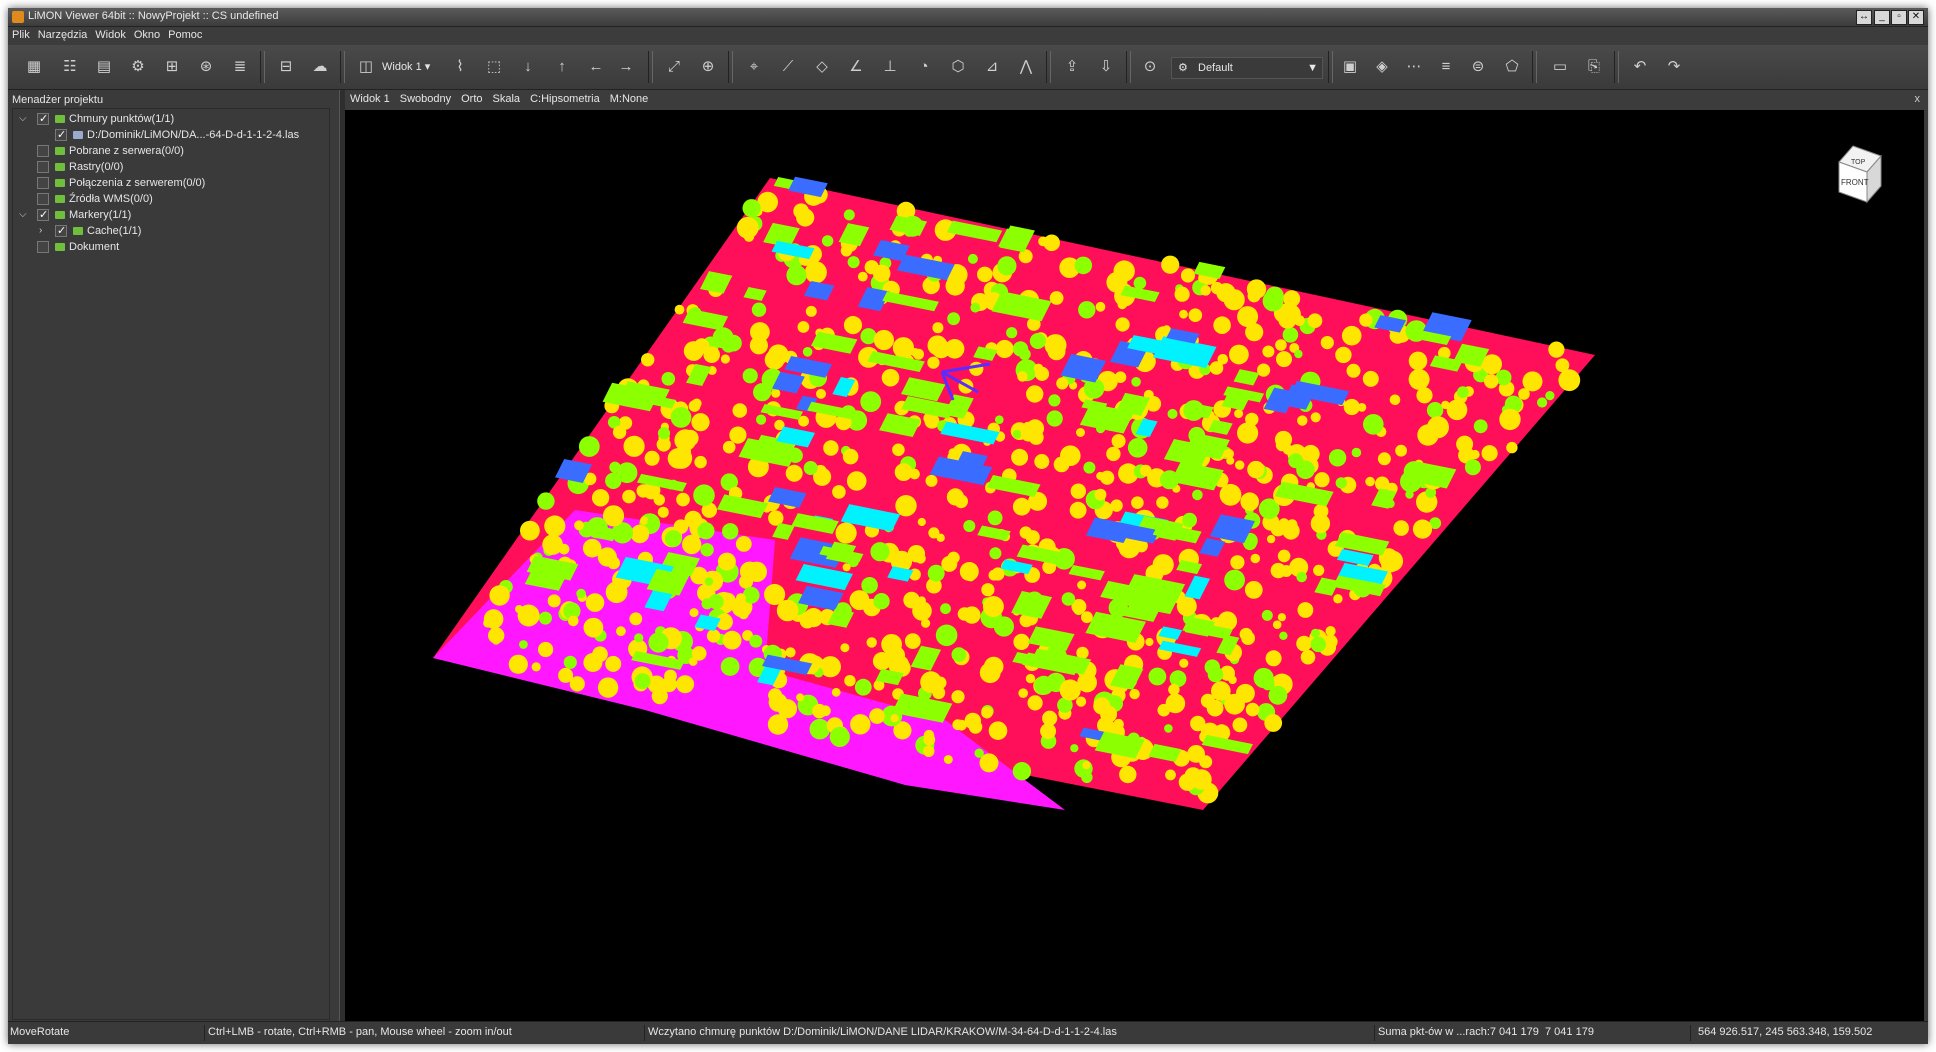 This screenshot has height=1052, width=1936. I want to click on tree-view-icon: ☷, so click(70, 67).